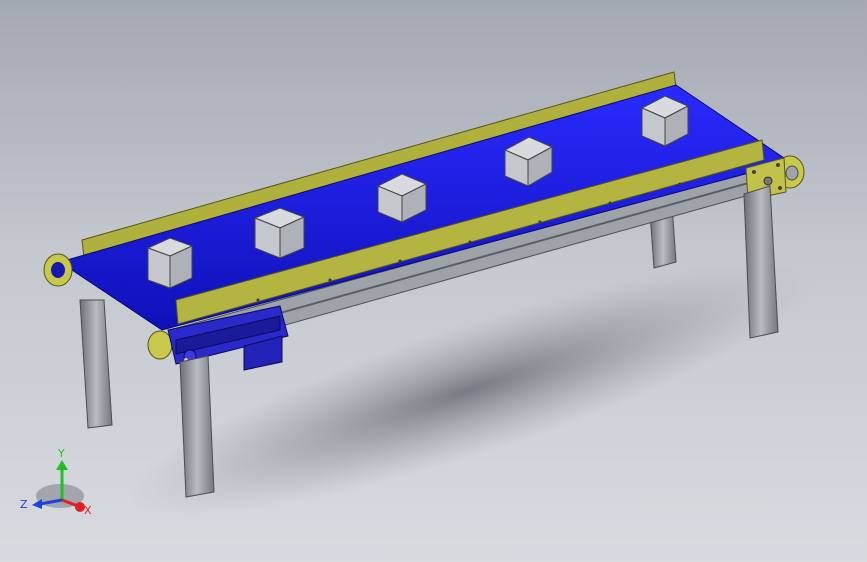  What do you see at coordinates (96, 364) in the screenshot?
I see `leg-back-left` at bounding box center [96, 364].